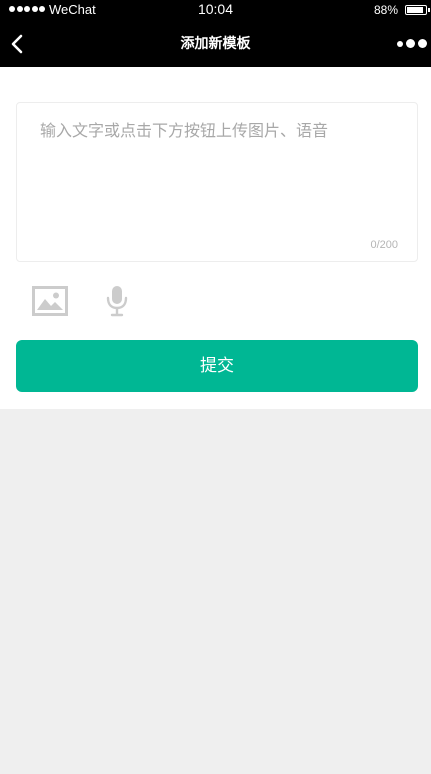 The width and height of the screenshot is (431, 774). What do you see at coordinates (385, 10) in the screenshot?
I see `battery-percent: 88%` at bounding box center [385, 10].